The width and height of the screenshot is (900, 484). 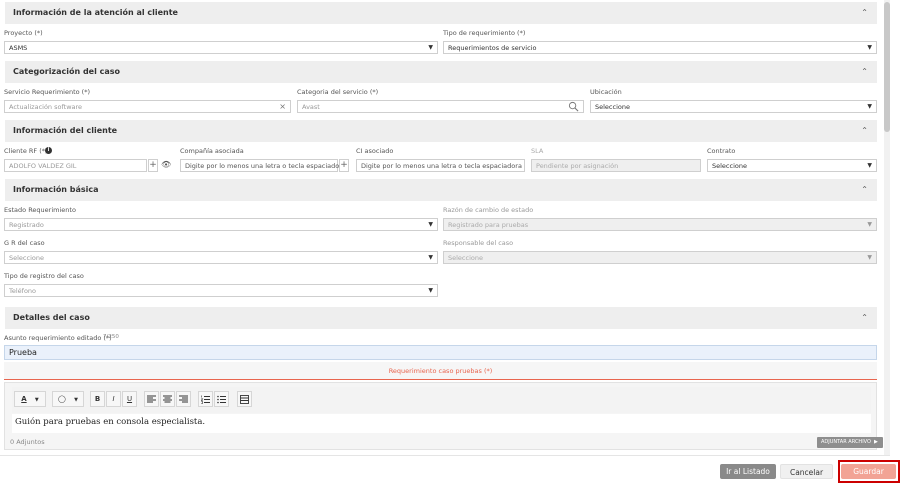 I want to click on contrato-select: Seleccione ▼, so click(x=792, y=165).